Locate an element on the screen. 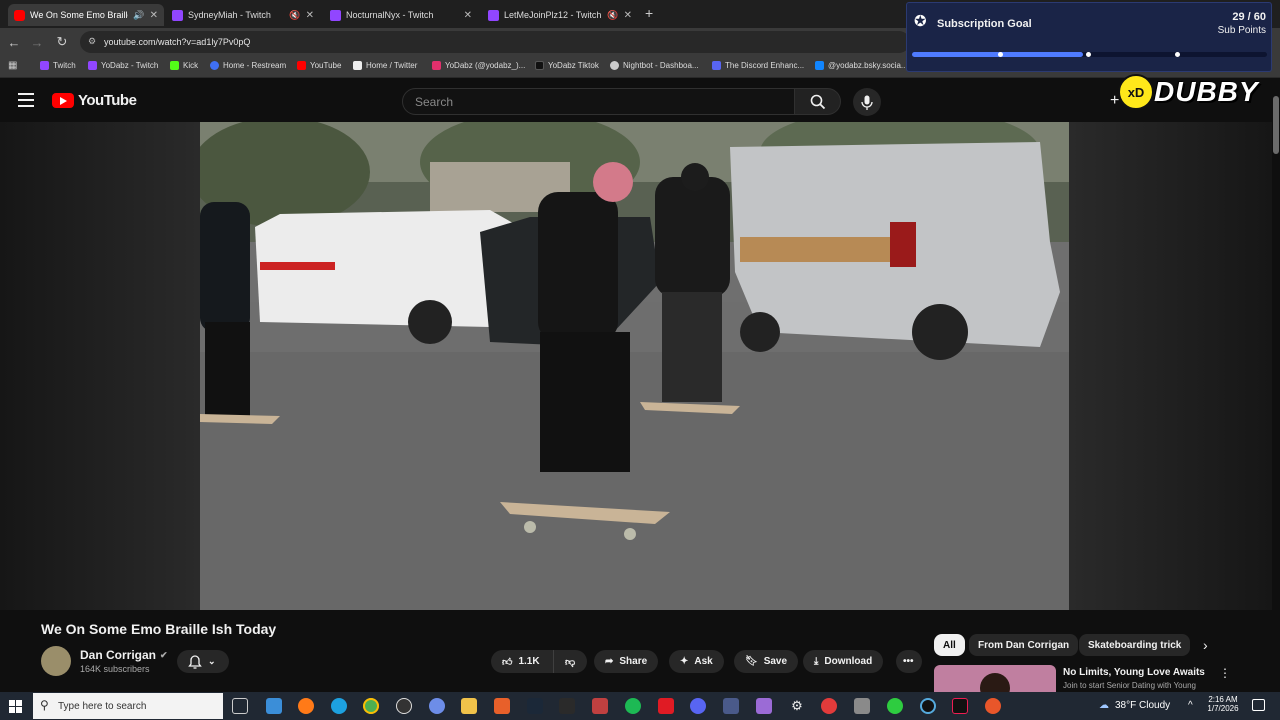  x-twitter-icon is located at coordinates (357, 65).